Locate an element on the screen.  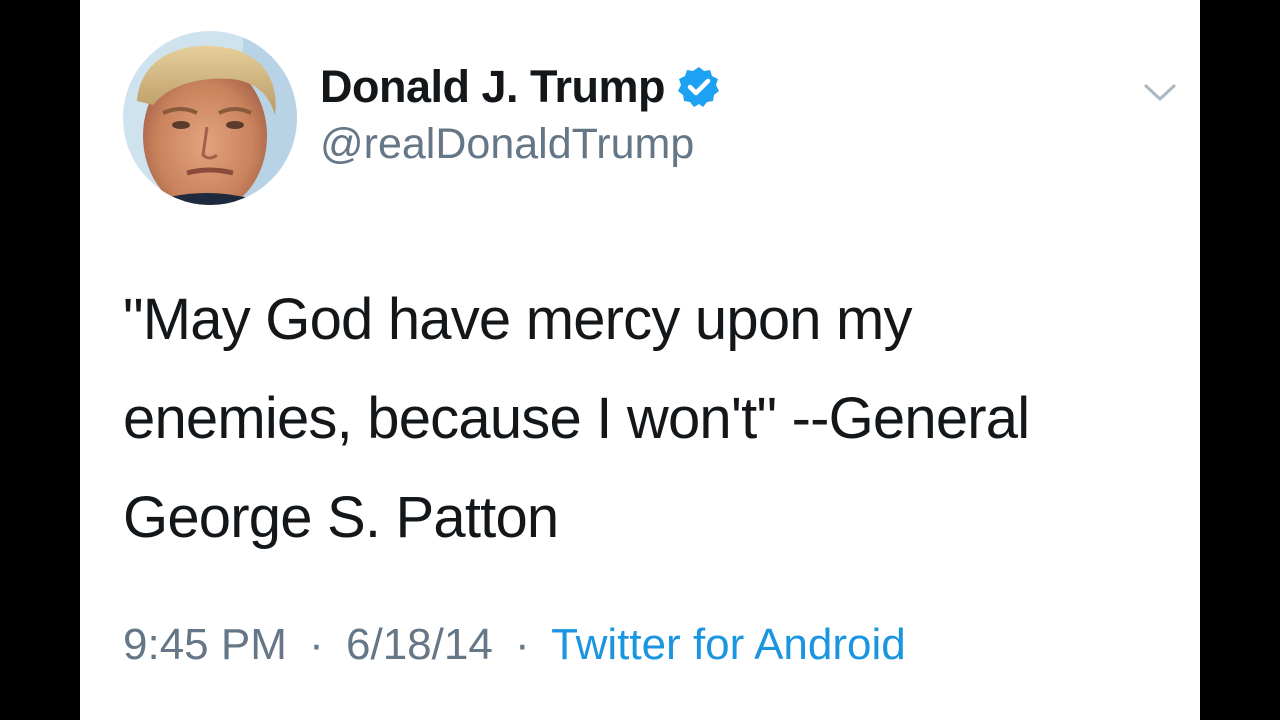
author-name-row: Donald J. Trump is located at coordinates (520, 87).